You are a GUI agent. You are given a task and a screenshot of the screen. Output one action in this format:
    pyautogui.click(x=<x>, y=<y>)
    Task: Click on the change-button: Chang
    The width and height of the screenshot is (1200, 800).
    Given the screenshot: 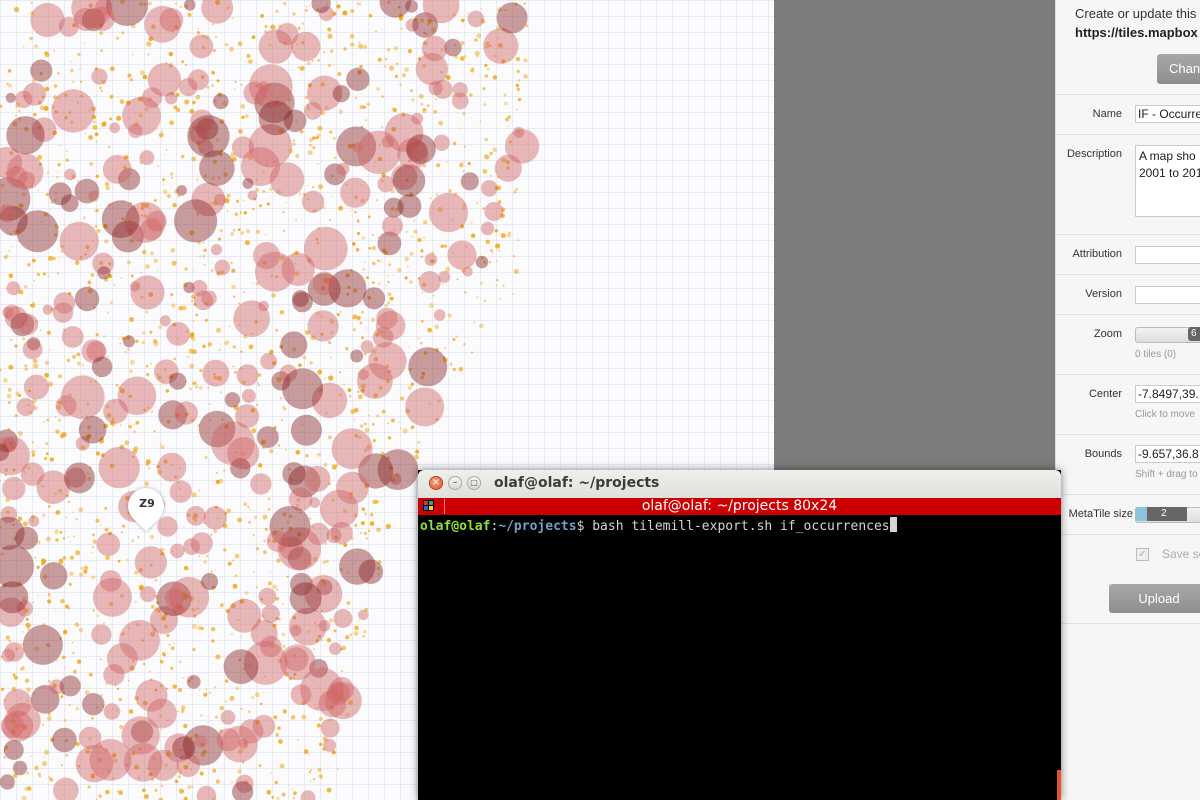 What is the action you would take?
    pyautogui.click(x=1178, y=69)
    